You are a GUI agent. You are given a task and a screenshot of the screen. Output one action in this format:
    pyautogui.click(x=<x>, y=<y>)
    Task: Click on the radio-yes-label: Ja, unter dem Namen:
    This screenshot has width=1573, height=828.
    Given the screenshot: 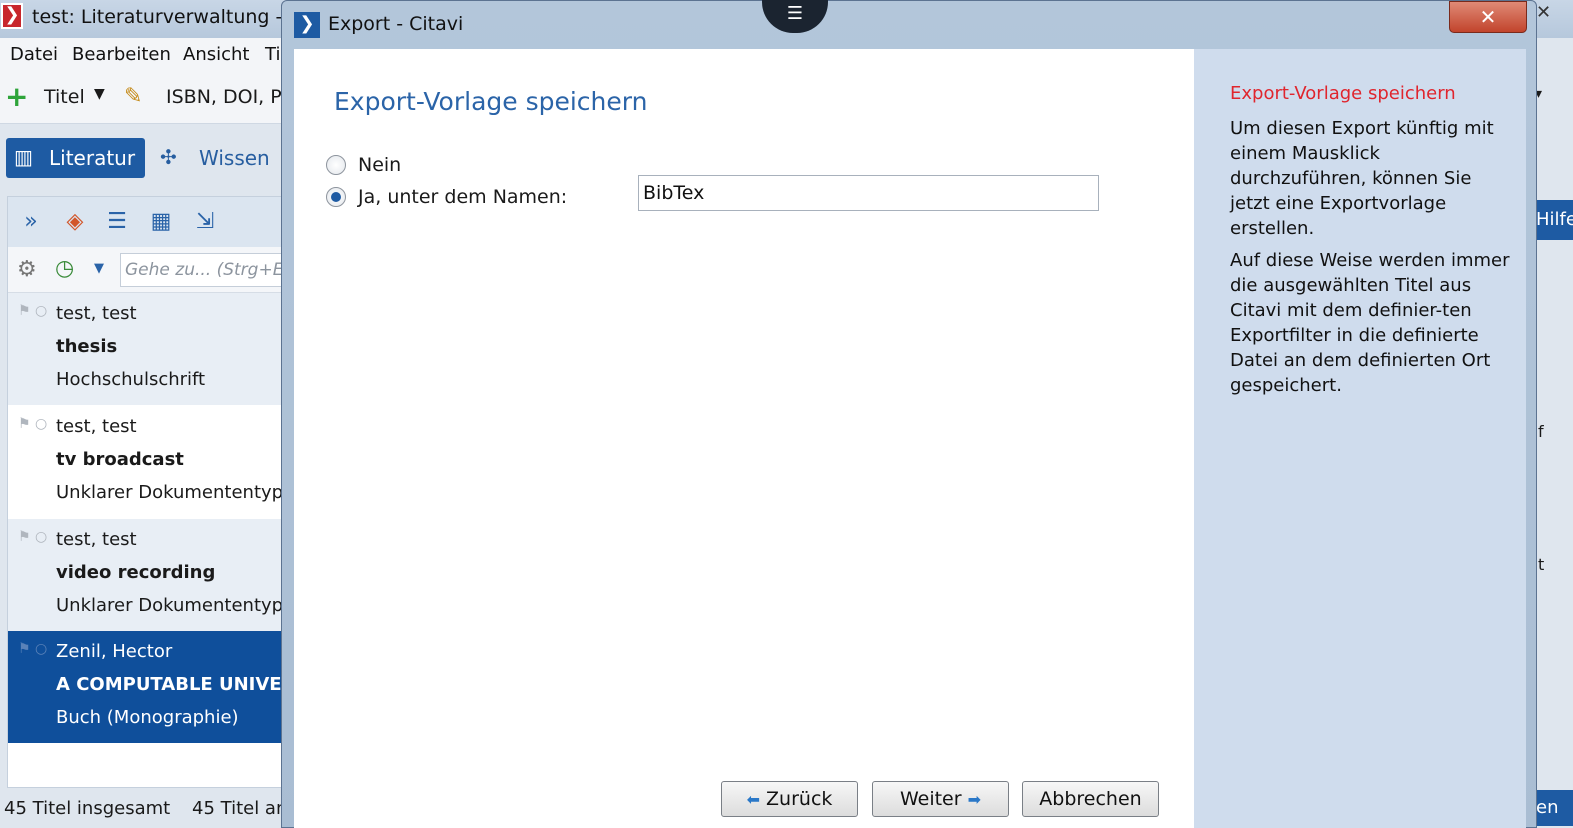 What is the action you would take?
    pyautogui.click(x=462, y=197)
    